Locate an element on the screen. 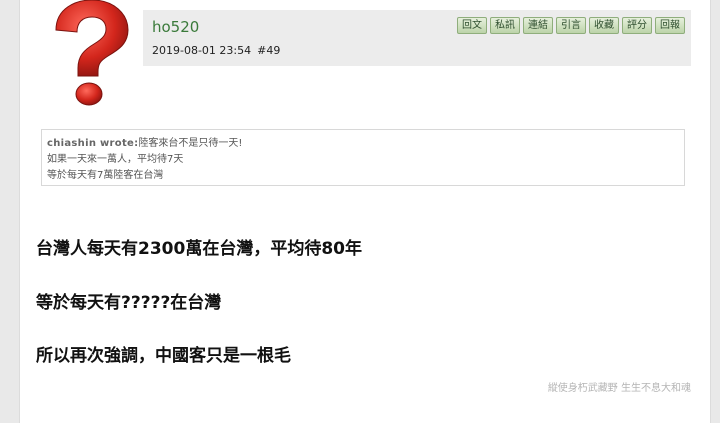 The image size is (720, 423). post-body-line: 等於每天有?????在台灣 is located at coordinates (129, 303).